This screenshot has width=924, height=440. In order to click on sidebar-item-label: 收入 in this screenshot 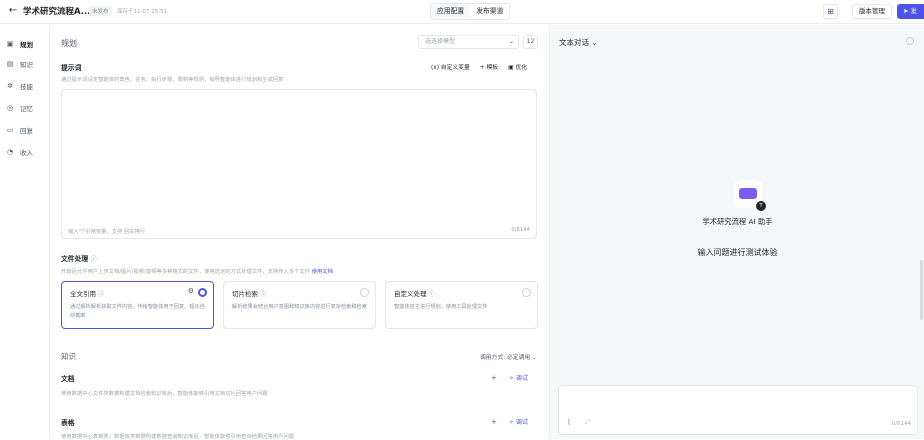, I will do `click(26, 153)`.